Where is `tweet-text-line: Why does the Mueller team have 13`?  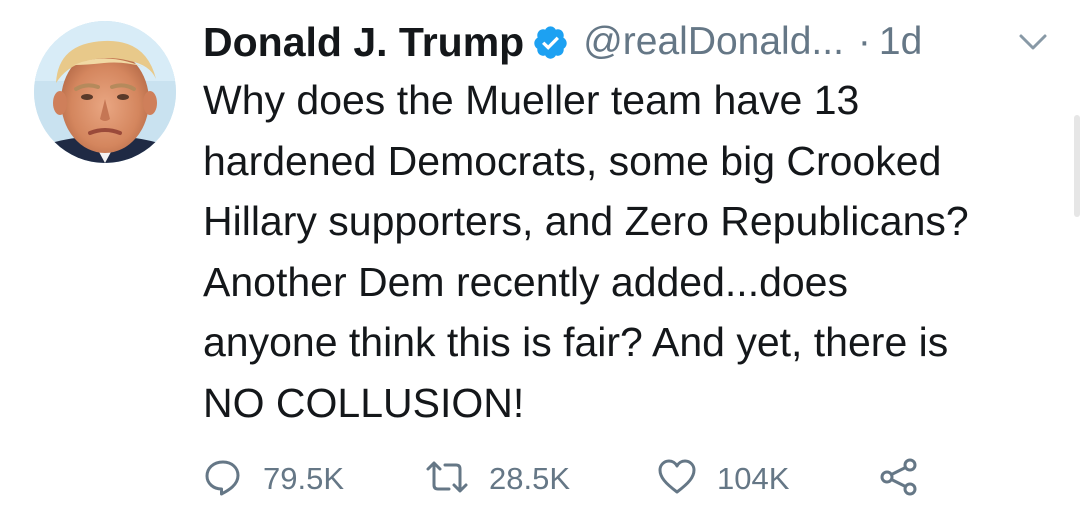 tweet-text-line: Why does the Mueller team have 13 is located at coordinates (531, 100).